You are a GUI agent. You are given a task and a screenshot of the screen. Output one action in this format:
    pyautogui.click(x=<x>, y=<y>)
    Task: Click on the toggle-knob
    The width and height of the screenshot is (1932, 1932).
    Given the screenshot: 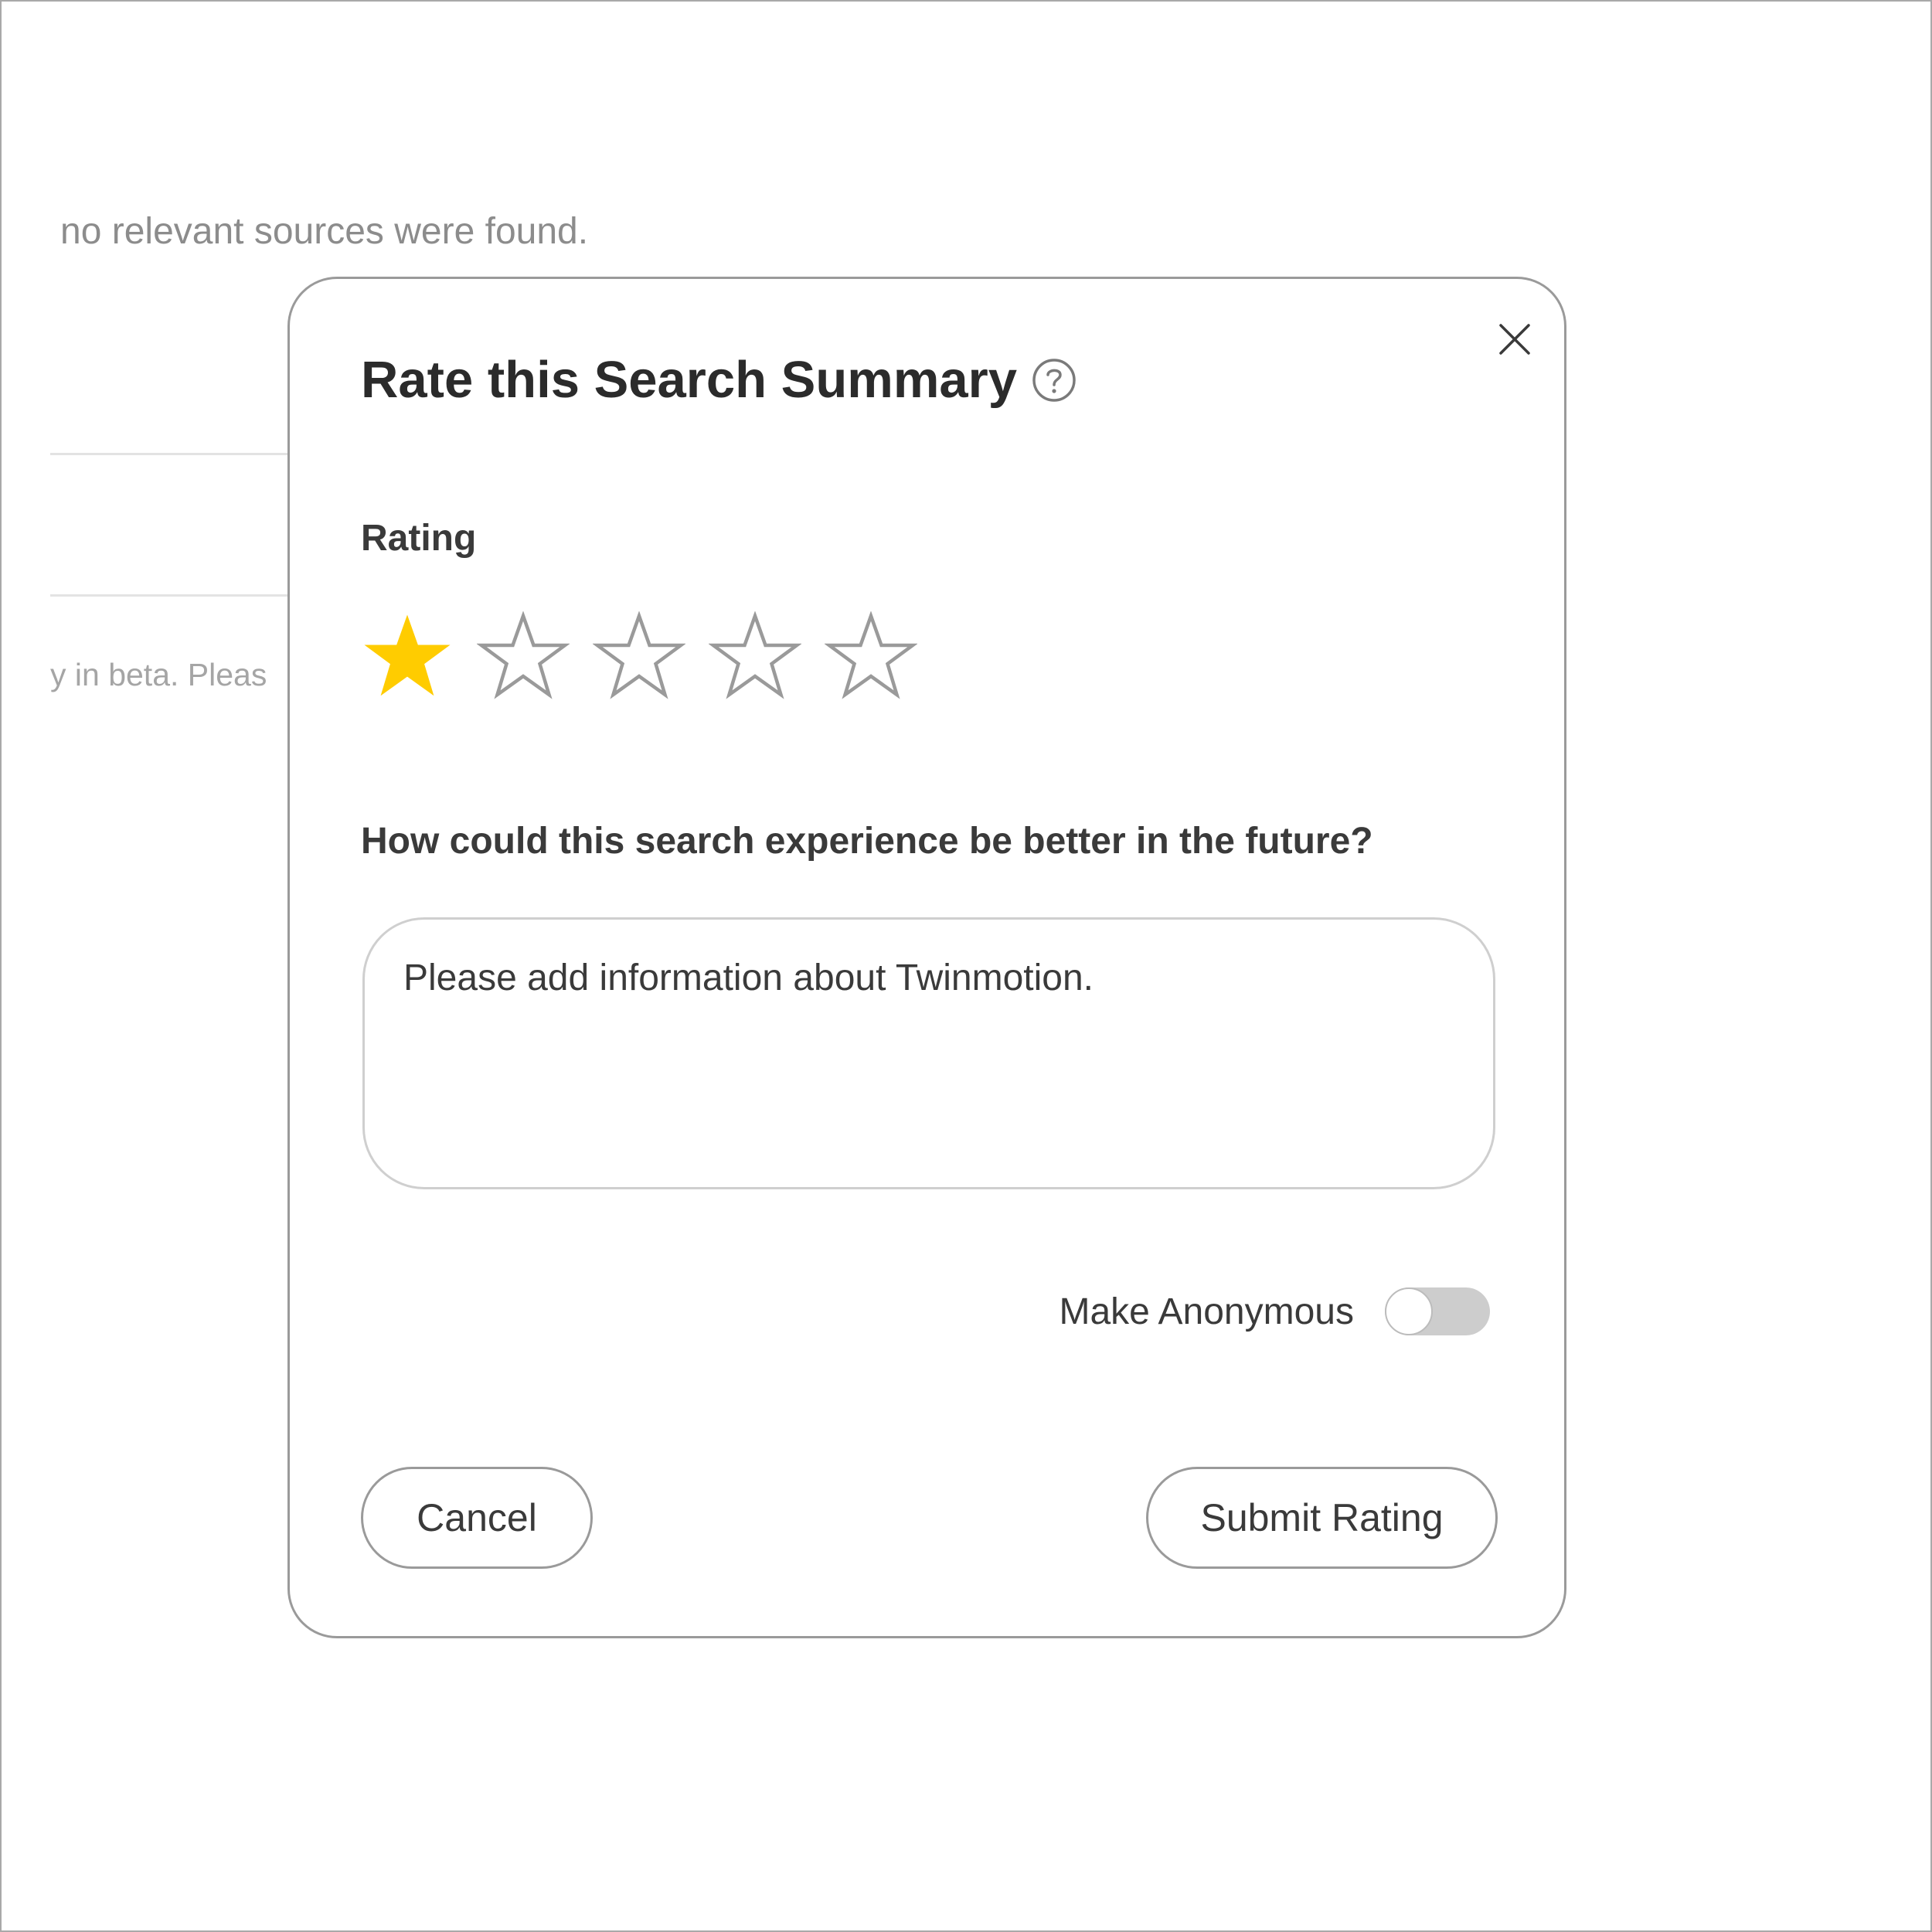 What is the action you would take?
    pyautogui.click(x=1409, y=1311)
    